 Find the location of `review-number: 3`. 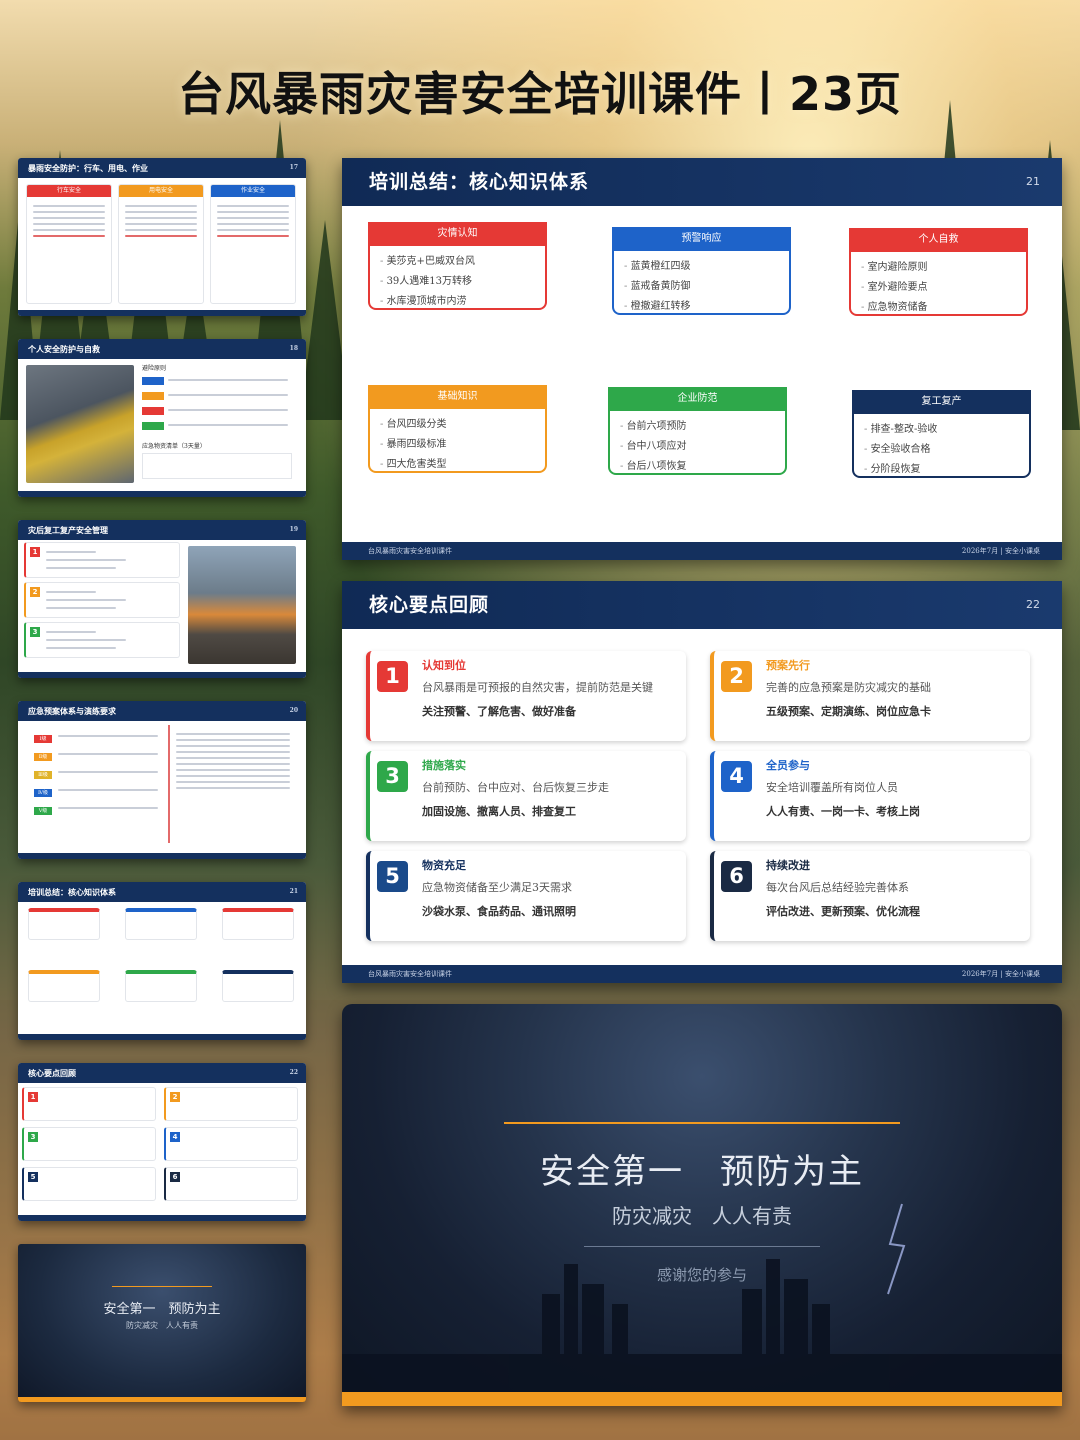

review-number: 3 is located at coordinates (392, 776).